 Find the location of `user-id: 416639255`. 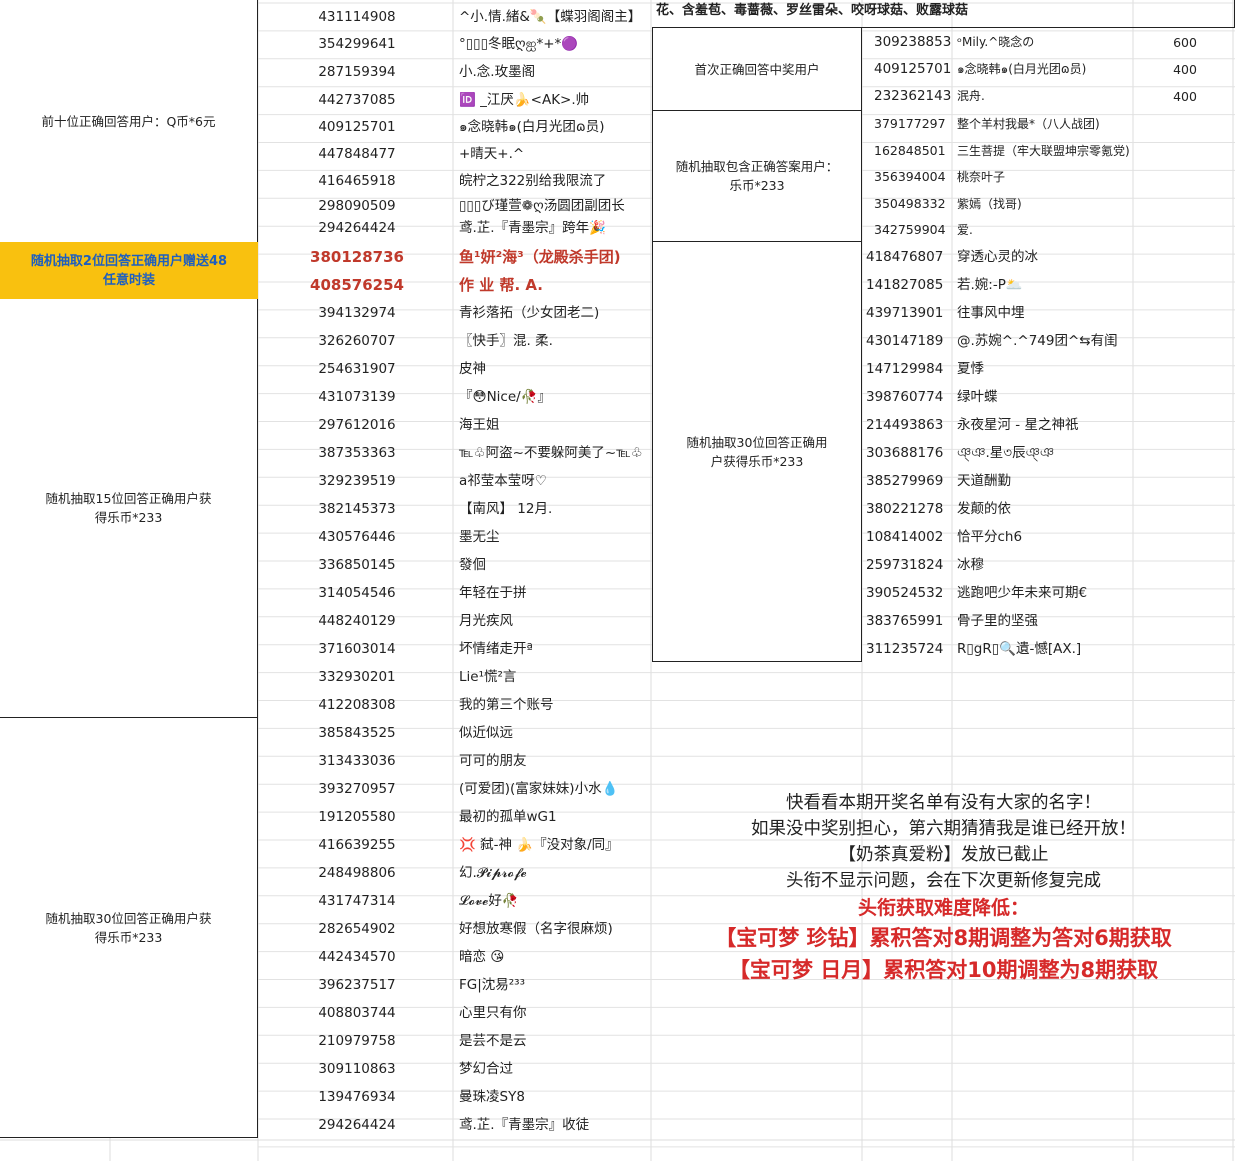

user-id: 416639255 is located at coordinates (357, 845).